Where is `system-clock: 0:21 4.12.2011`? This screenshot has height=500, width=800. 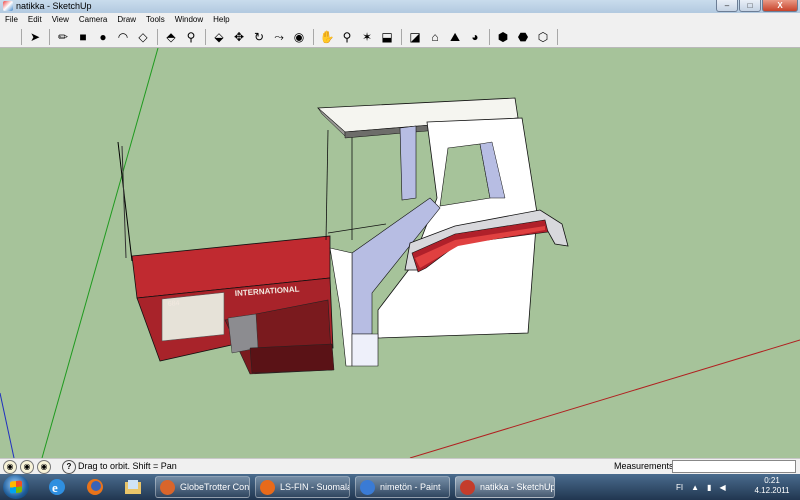
system-clock: 0:21 4.12.2011 is located at coordinates (772, 486).